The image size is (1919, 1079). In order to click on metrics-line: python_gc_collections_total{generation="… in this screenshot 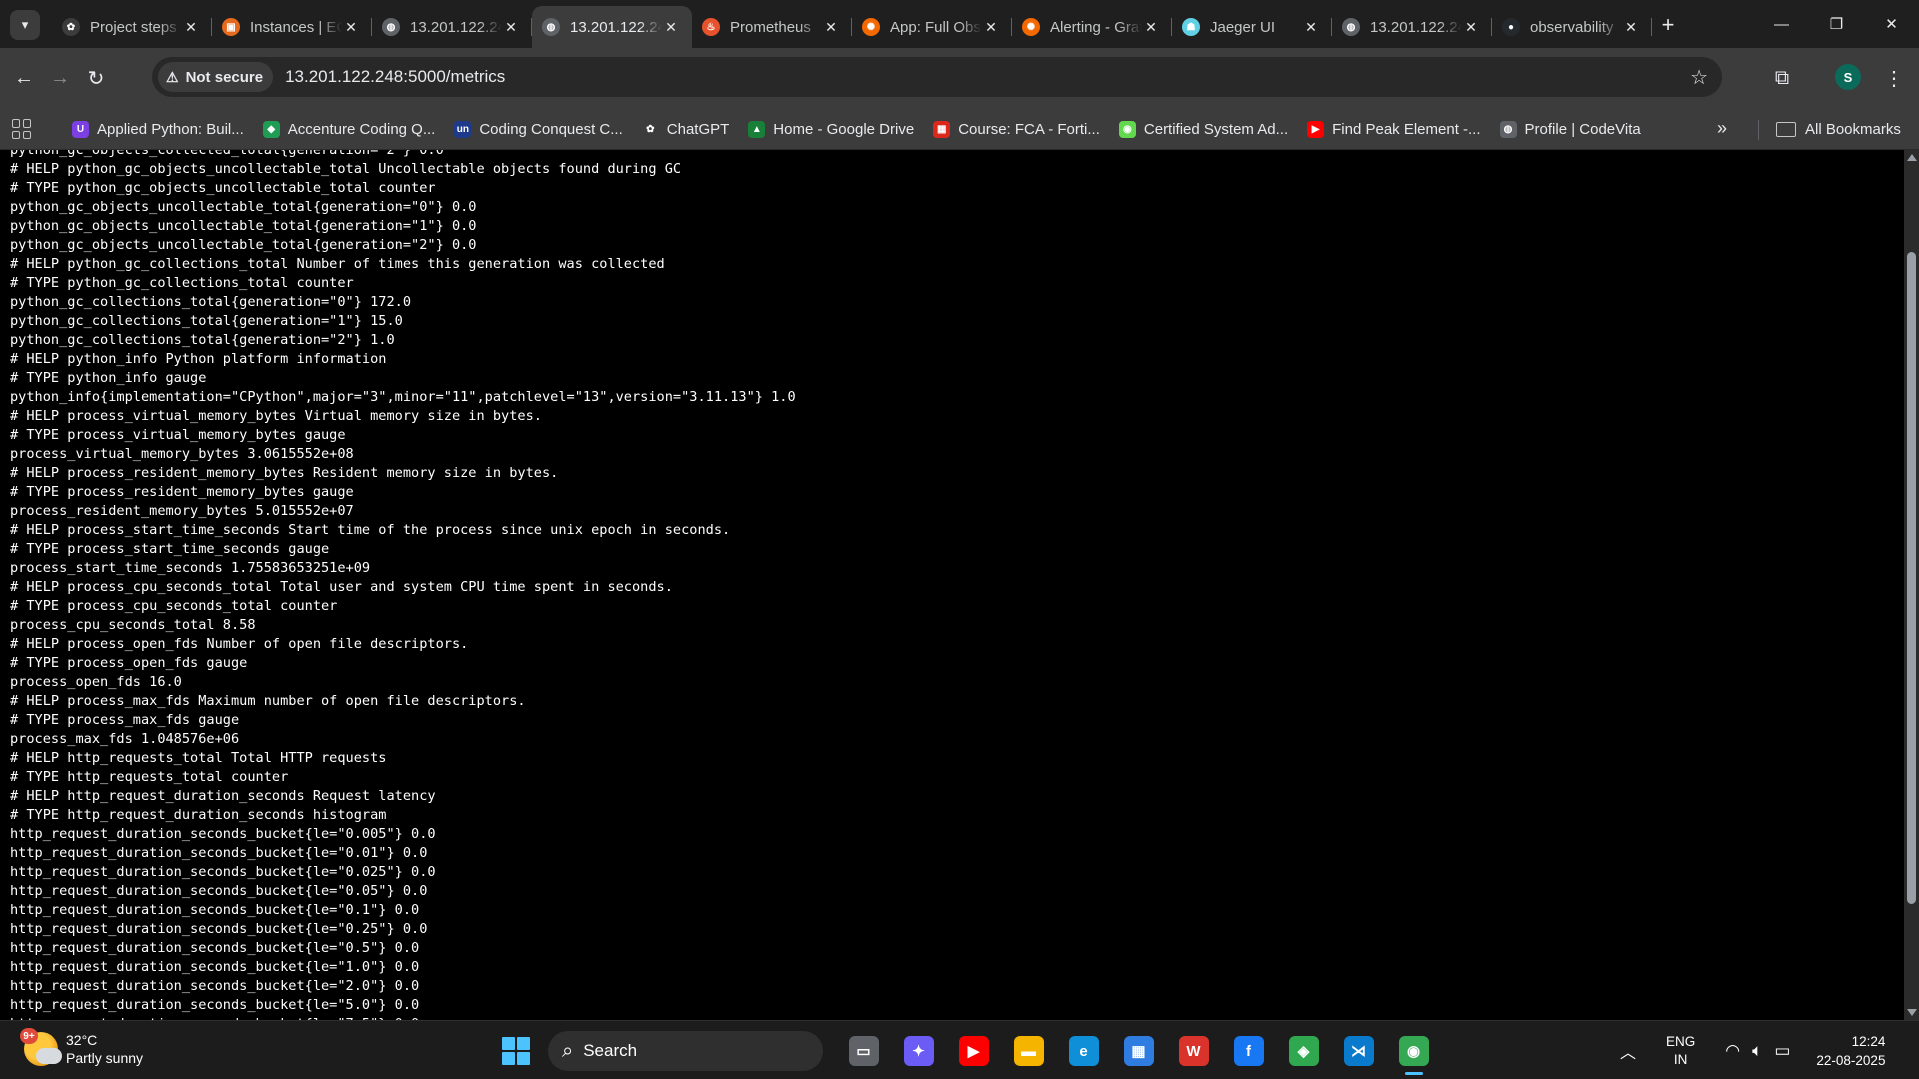, I will do `click(202, 340)`.